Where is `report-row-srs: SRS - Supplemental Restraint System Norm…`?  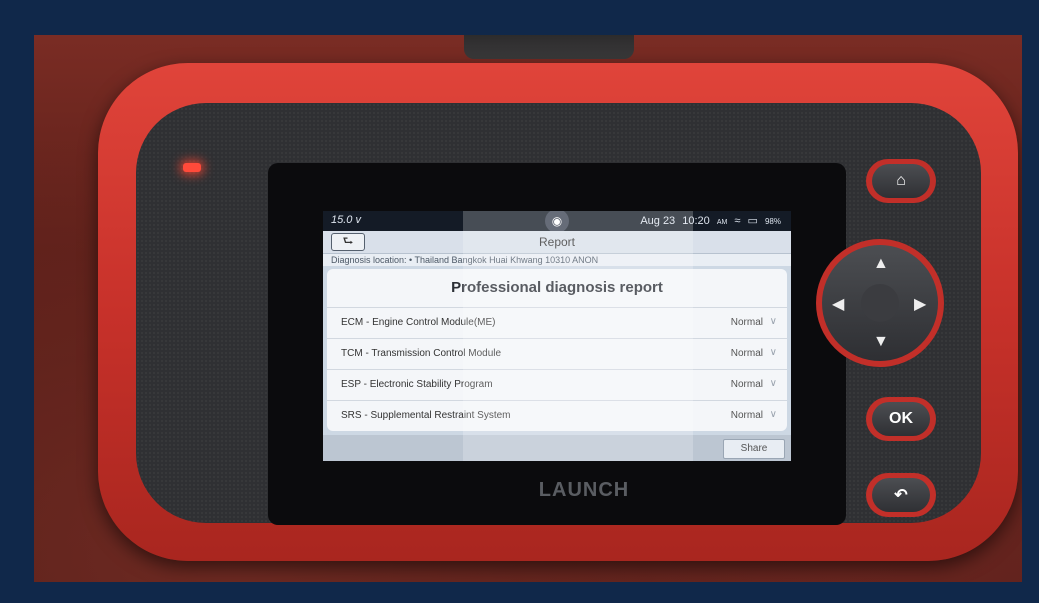 report-row-srs: SRS - Supplemental Restraint System Norm… is located at coordinates (557, 415).